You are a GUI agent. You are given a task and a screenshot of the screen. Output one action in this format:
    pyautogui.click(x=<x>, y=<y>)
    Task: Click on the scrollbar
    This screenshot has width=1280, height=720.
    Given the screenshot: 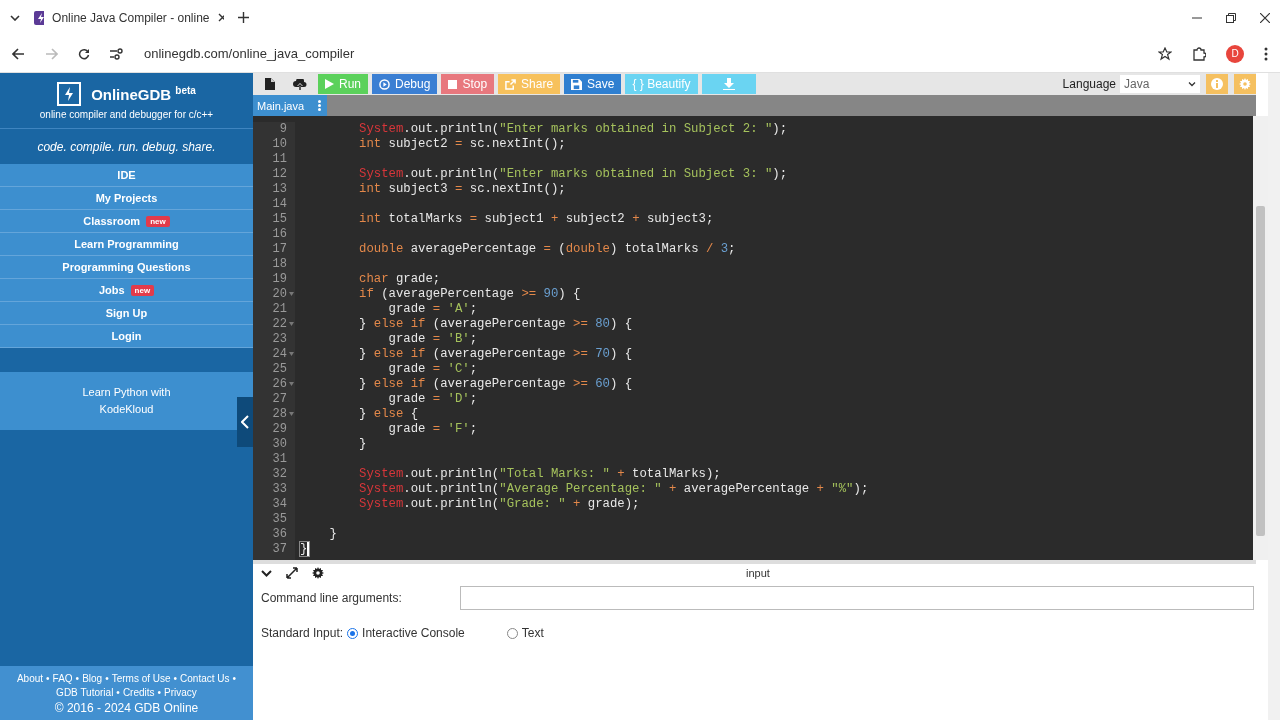 What is the action you would take?
    pyautogui.click(x=1260, y=338)
    